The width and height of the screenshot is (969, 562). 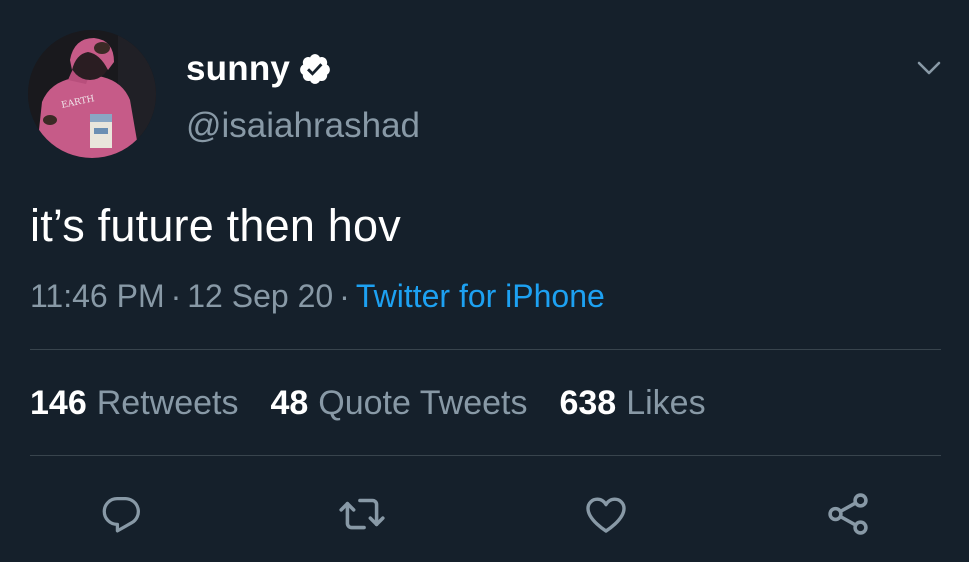 I want to click on avatar: EARTH, so click(x=92, y=94).